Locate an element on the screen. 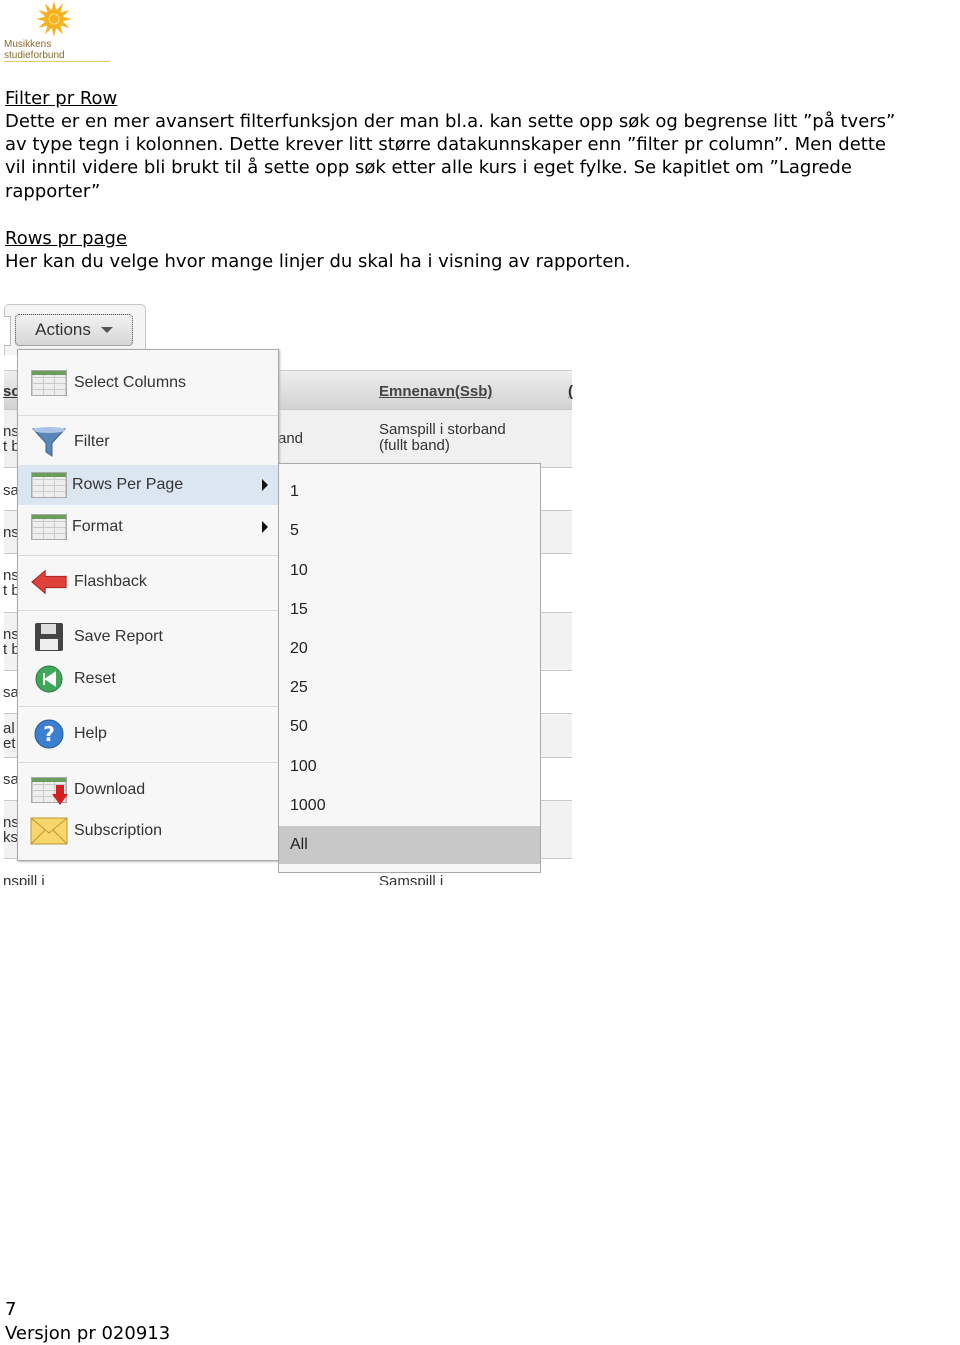  column-header-emnenavn: Emnenavn(Ssb) is located at coordinates (435, 391).